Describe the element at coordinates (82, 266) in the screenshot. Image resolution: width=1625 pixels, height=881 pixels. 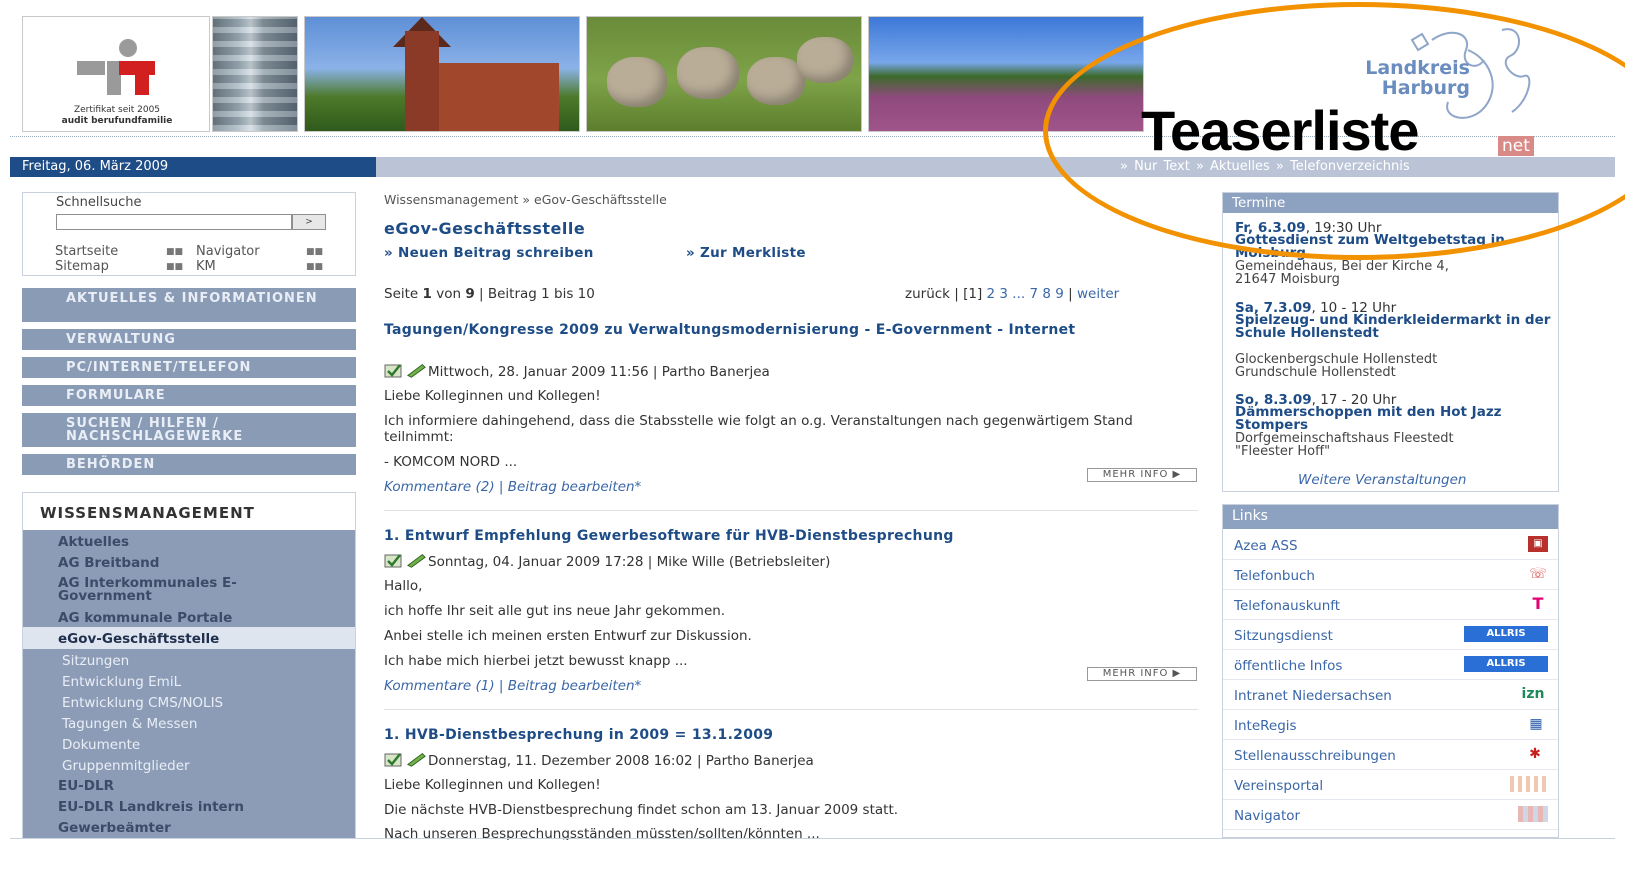
I see `link-sitemap: Sitemap` at that location.